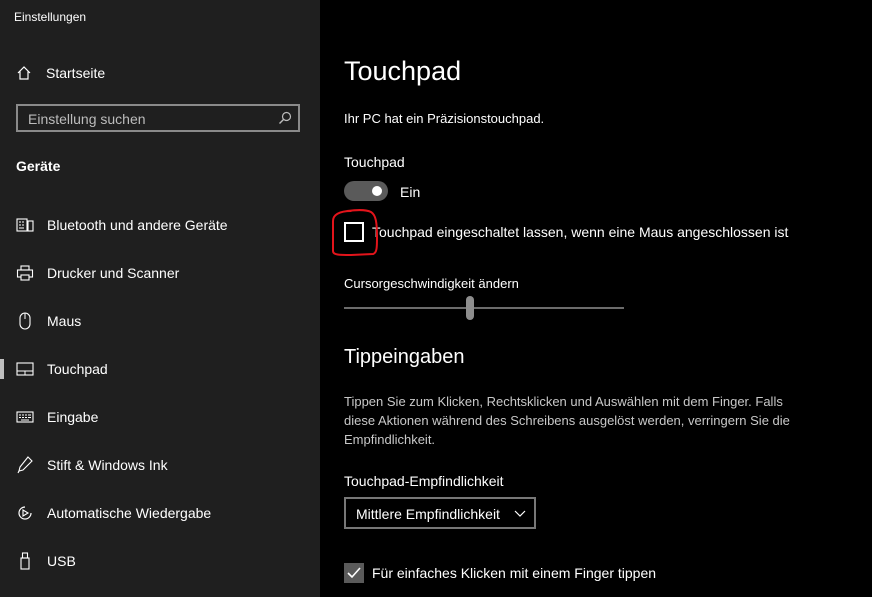  Describe the element at coordinates (129, 513) in the screenshot. I see `sidebar-item-label: Automatische Wiedergabe` at that location.